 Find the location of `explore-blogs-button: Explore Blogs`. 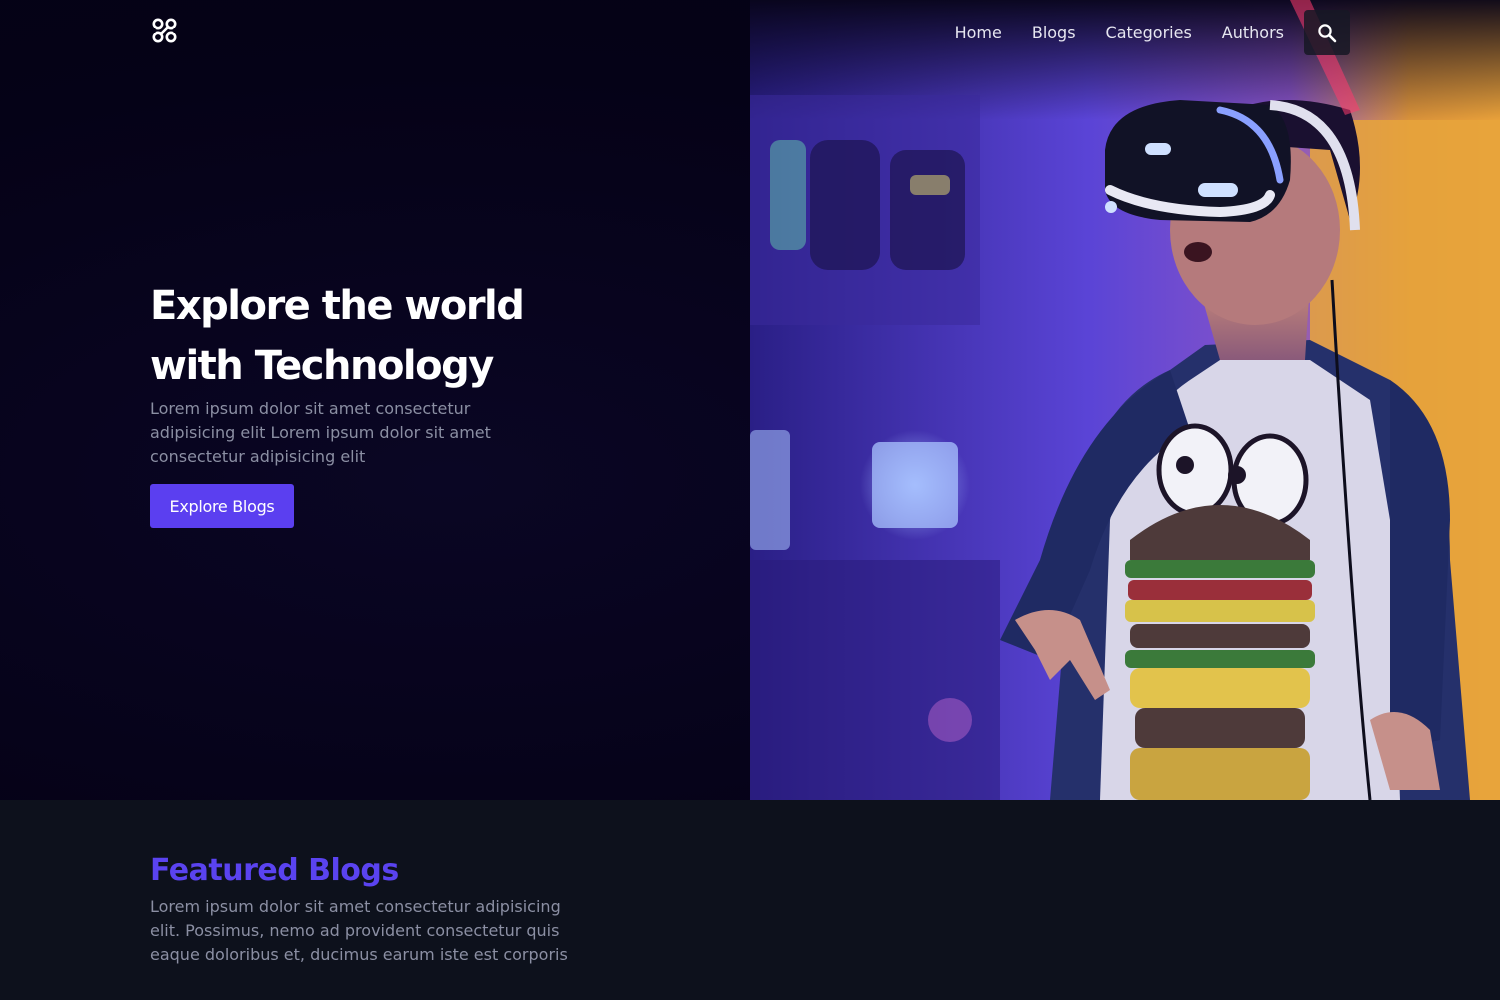

explore-blogs-button: Explore Blogs is located at coordinates (222, 506).